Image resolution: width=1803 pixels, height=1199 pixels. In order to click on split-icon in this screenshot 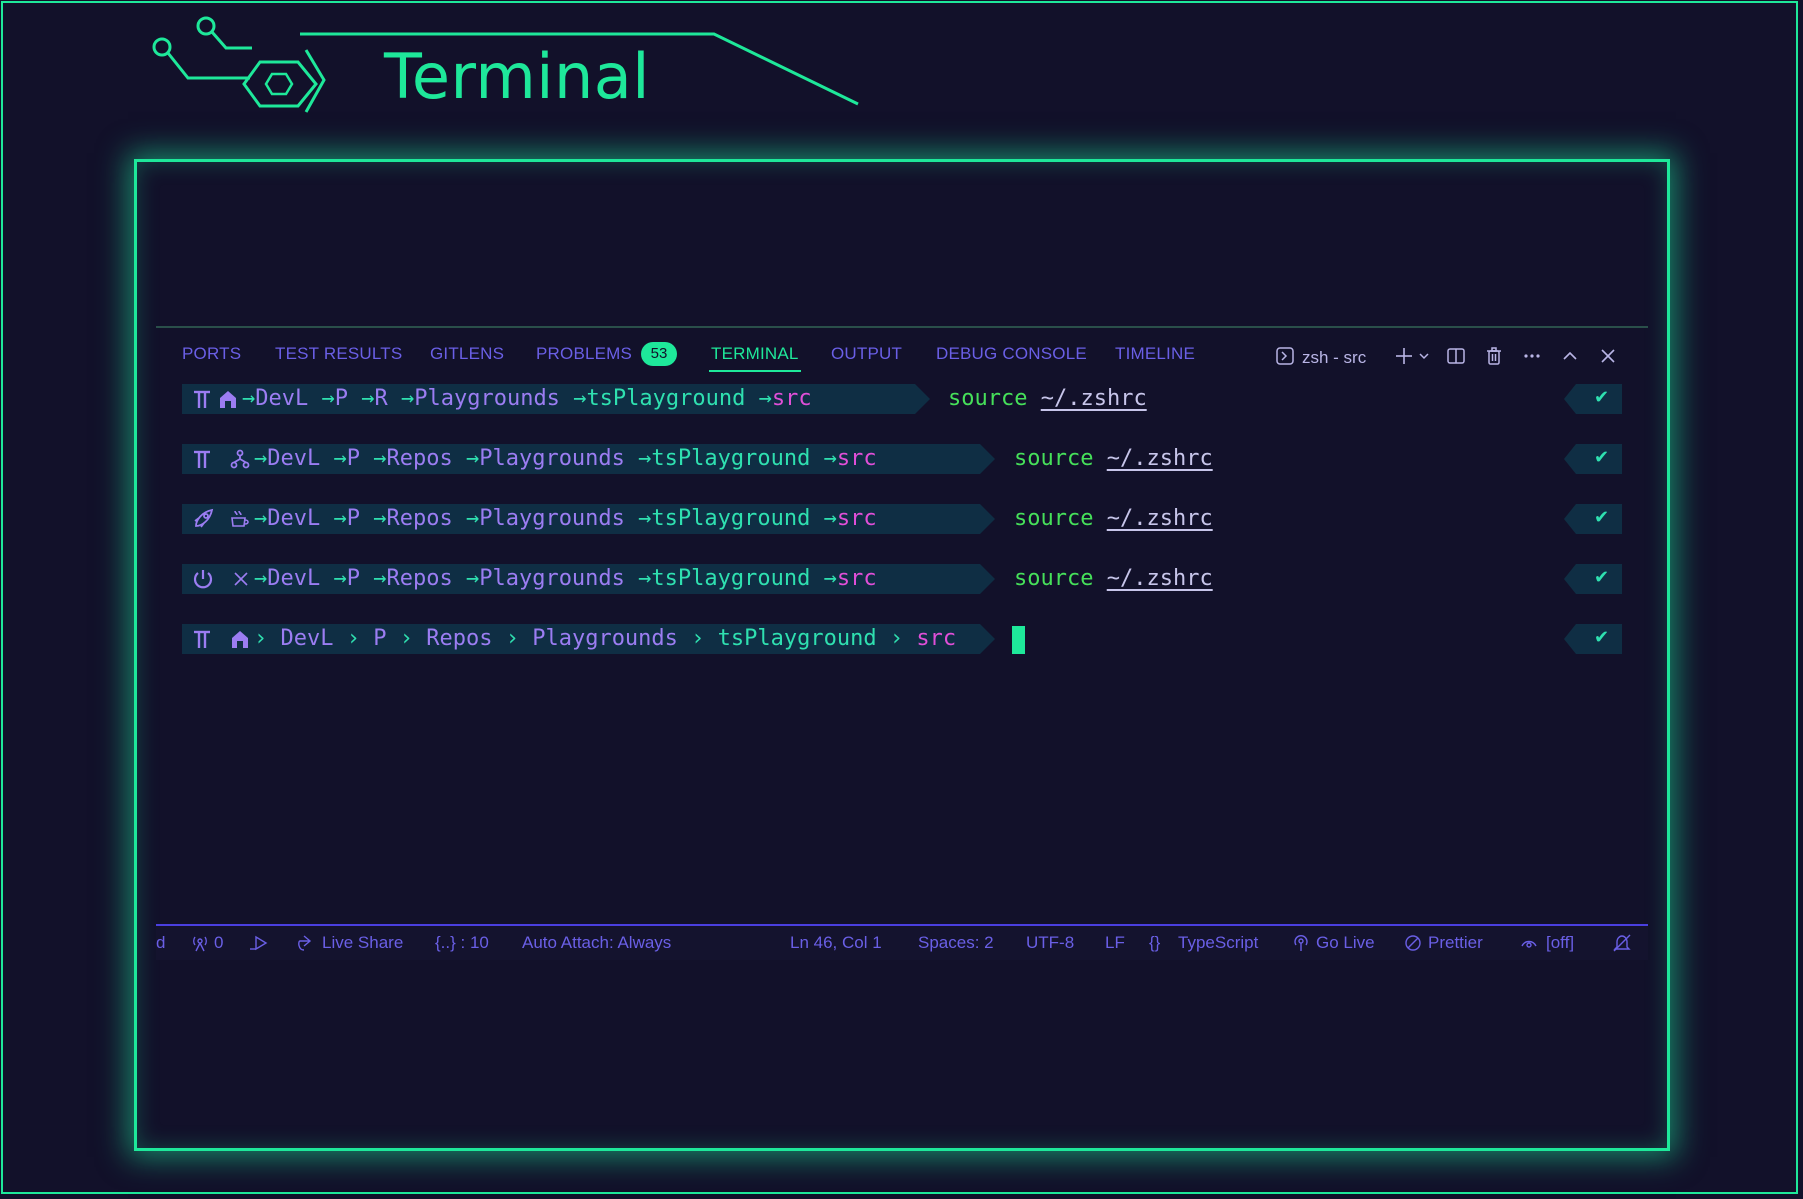, I will do `click(1456, 356)`.